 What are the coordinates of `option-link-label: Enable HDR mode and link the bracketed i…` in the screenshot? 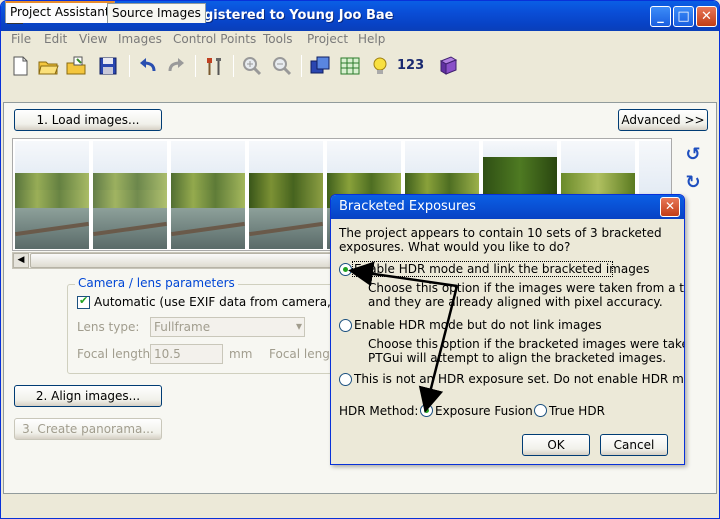 It's located at (501, 269).